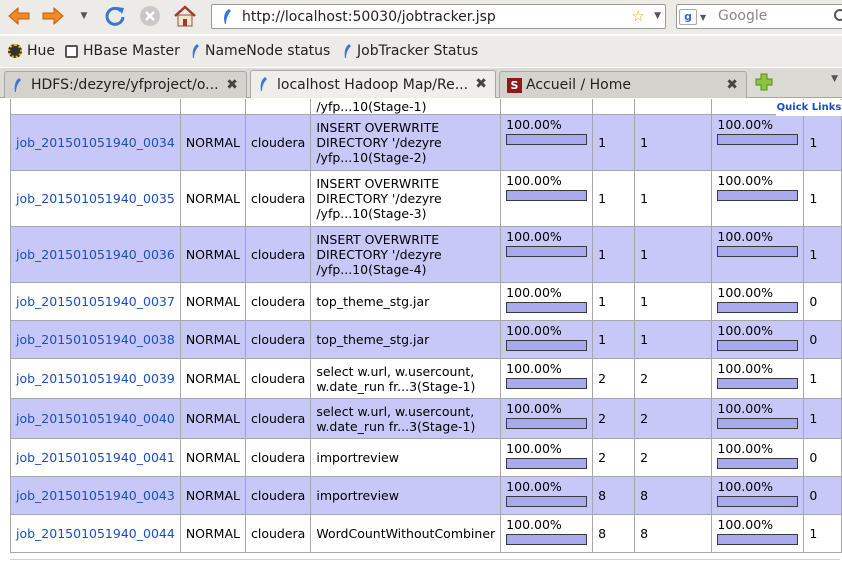 This screenshot has height=564, width=842. I want to click on back-arrow-icon, so click(19, 16).